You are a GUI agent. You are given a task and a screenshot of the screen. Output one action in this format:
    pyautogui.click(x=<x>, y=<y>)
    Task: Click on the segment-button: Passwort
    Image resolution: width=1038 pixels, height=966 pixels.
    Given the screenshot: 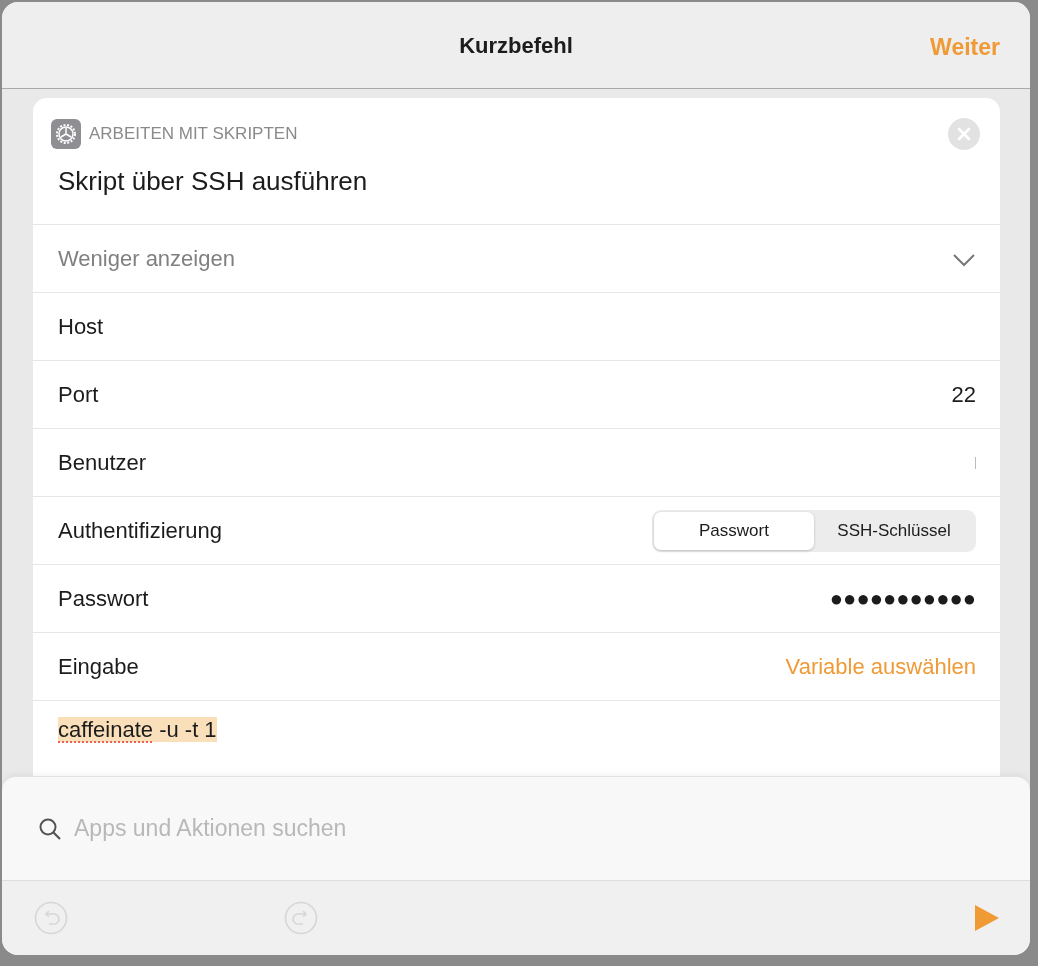 What is the action you would take?
    pyautogui.click(x=734, y=530)
    